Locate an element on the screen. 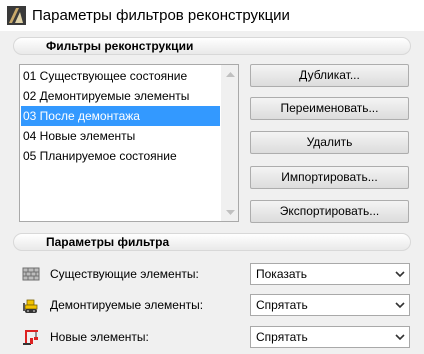 This screenshot has width=424, height=354. existing-elements-select: Показать is located at coordinates (330, 274).